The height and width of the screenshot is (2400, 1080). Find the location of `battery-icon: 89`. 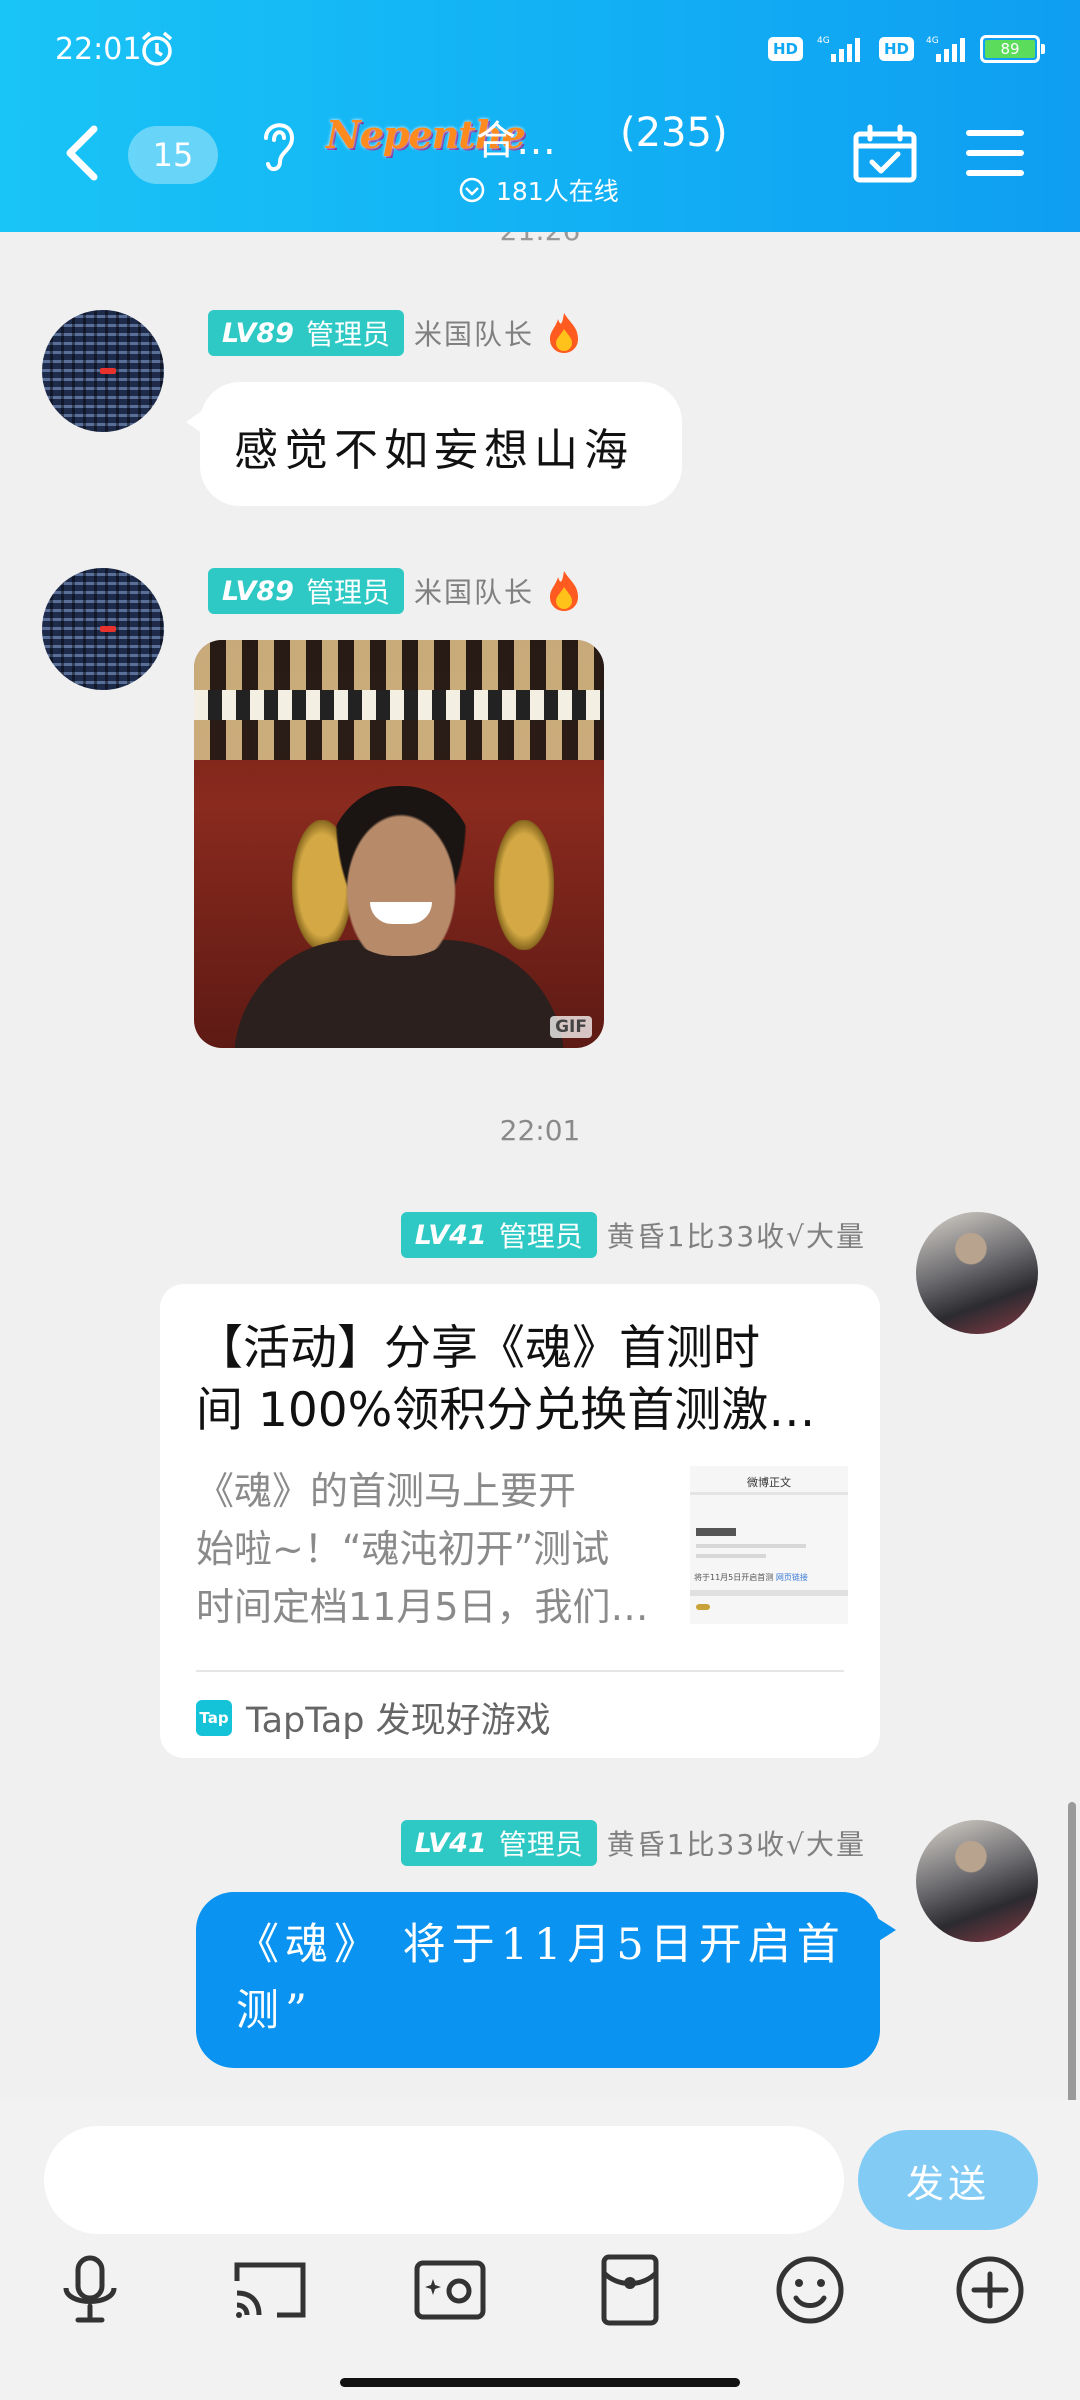

battery-icon: 89 is located at coordinates (1012, 49).